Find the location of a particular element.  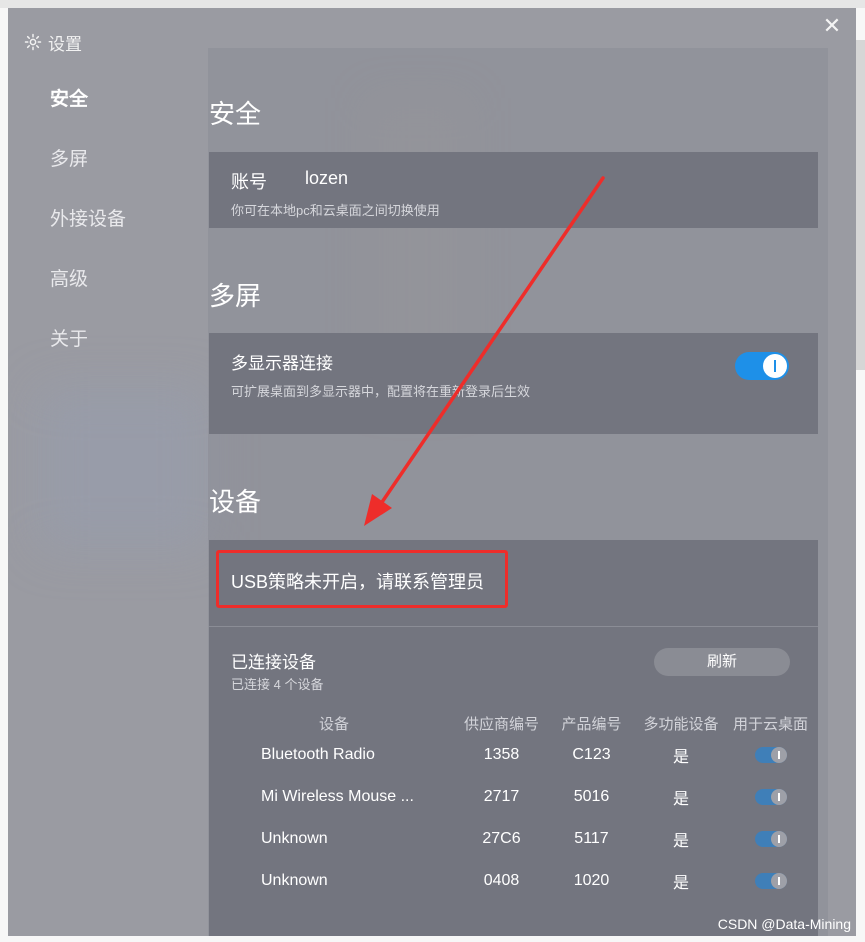

watermark-text: CSDN @Data-Mining is located at coordinates (784, 924).